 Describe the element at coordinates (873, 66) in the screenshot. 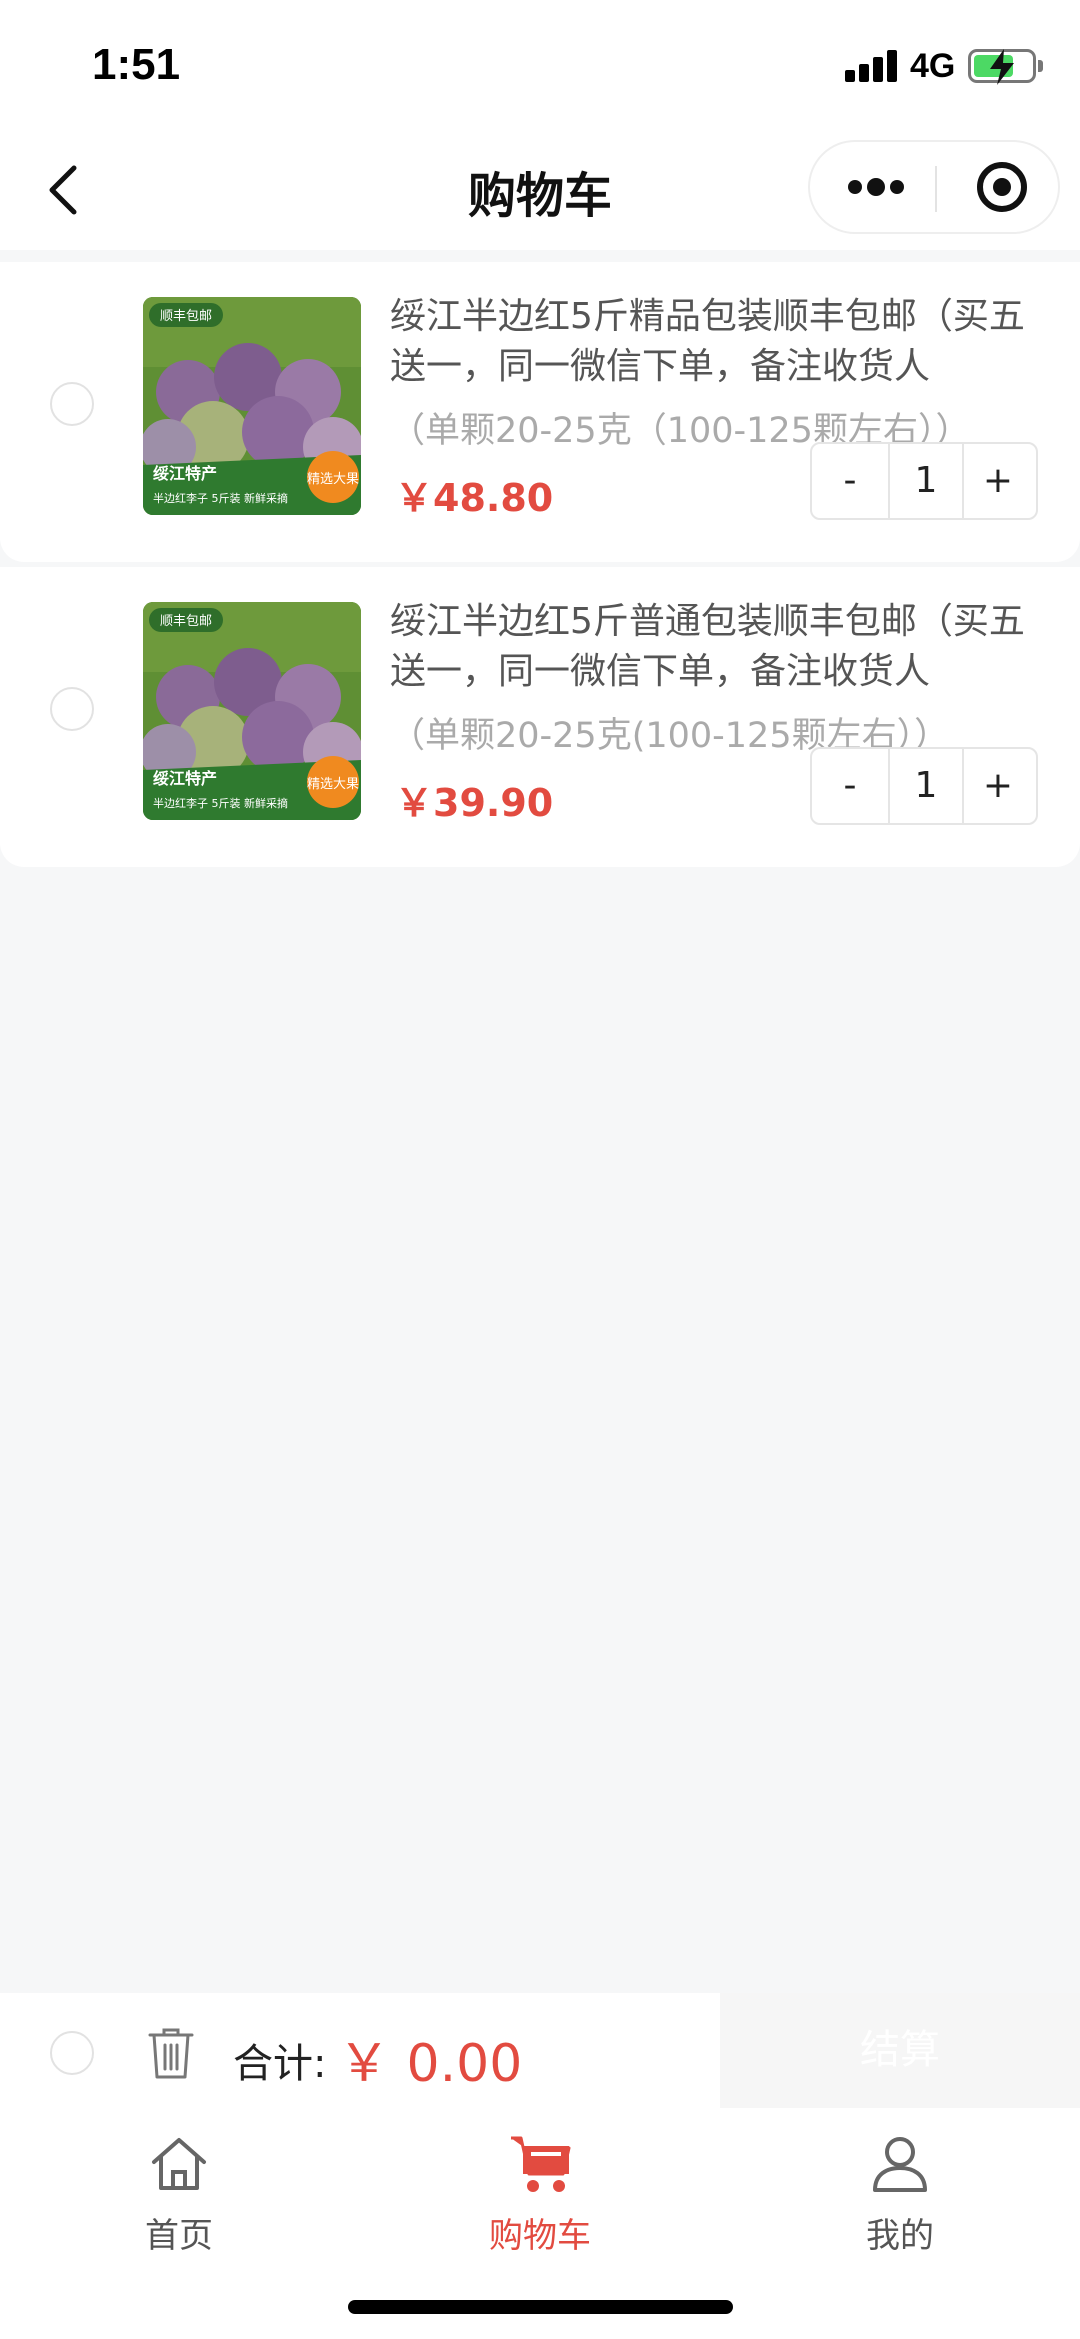

I see `signal-icon` at that location.